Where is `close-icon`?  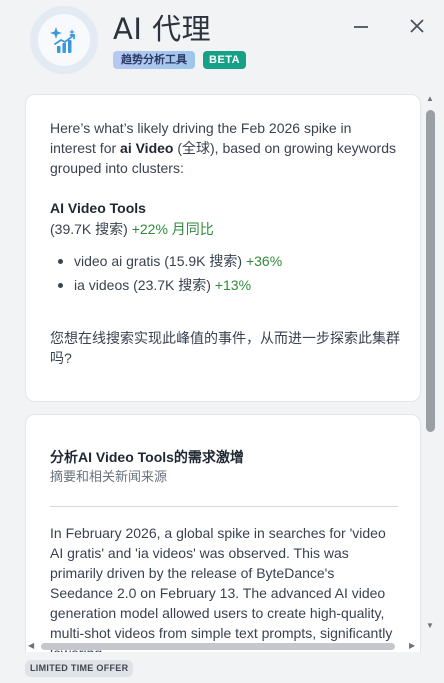 close-icon is located at coordinates (417, 26).